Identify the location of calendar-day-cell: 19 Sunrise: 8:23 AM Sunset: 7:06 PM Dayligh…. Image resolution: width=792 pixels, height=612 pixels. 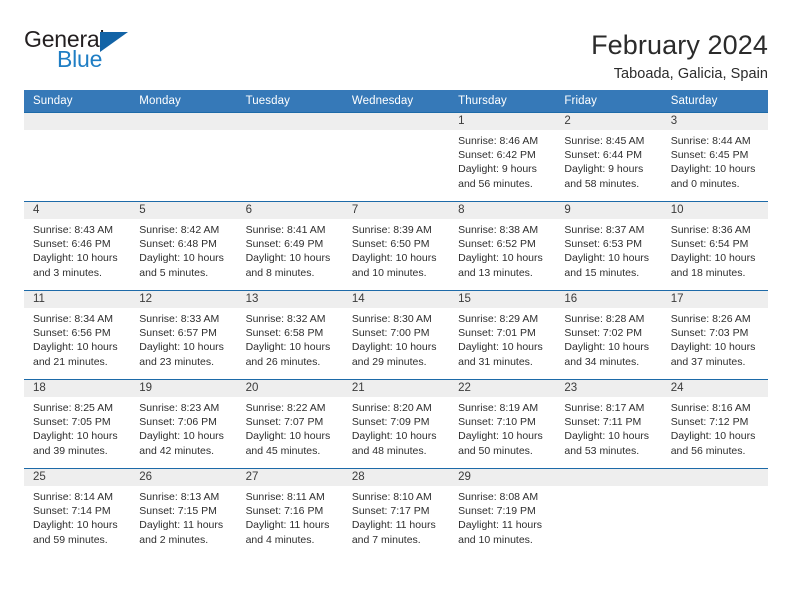
(183, 424).